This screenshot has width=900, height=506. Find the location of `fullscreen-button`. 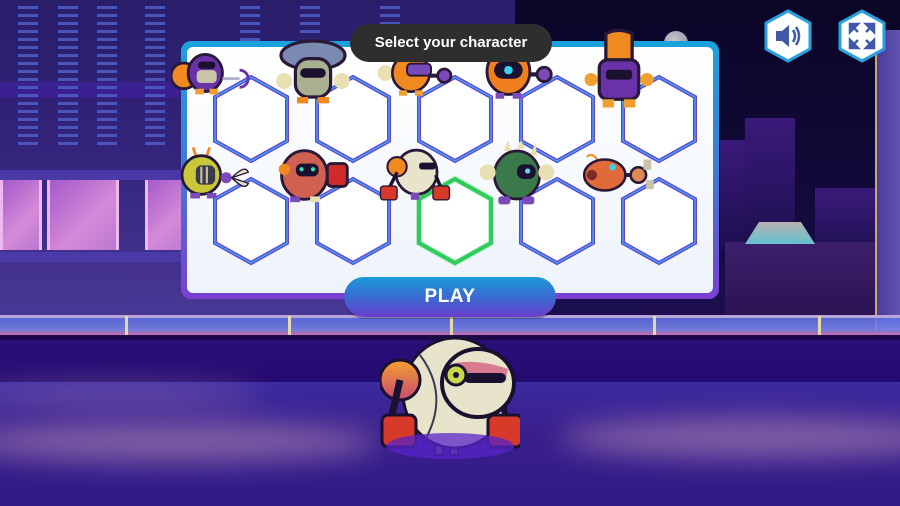

fullscreen-button is located at coordinates (862, 36).